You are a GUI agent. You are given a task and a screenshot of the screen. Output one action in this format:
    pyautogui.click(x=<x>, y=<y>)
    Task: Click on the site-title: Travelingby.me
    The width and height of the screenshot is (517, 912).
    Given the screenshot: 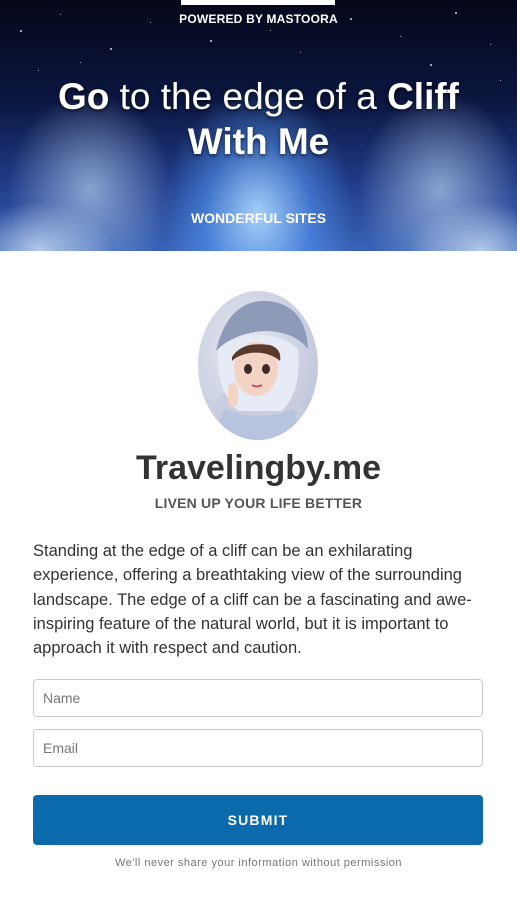 What is the action you would take?
    pyautogui.click(x=258, y=468)
    